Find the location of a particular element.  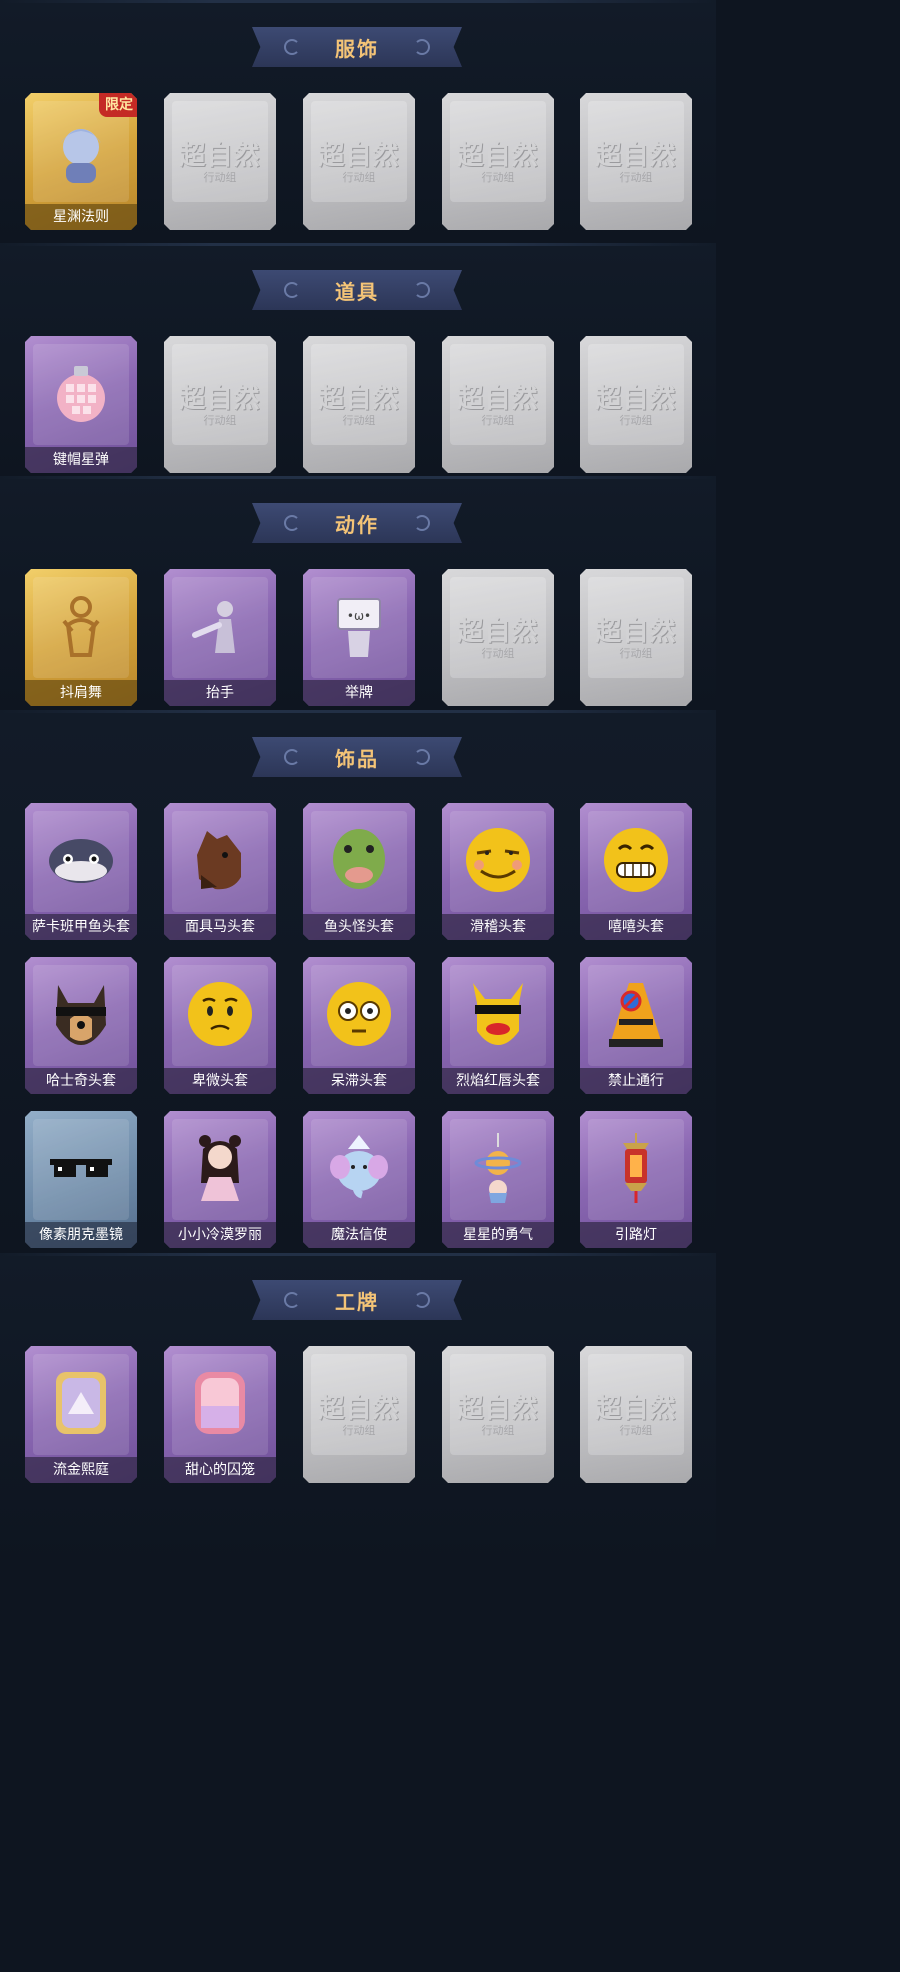

item-card: 鱼头怪头套 is located at coordinates (359, 871).